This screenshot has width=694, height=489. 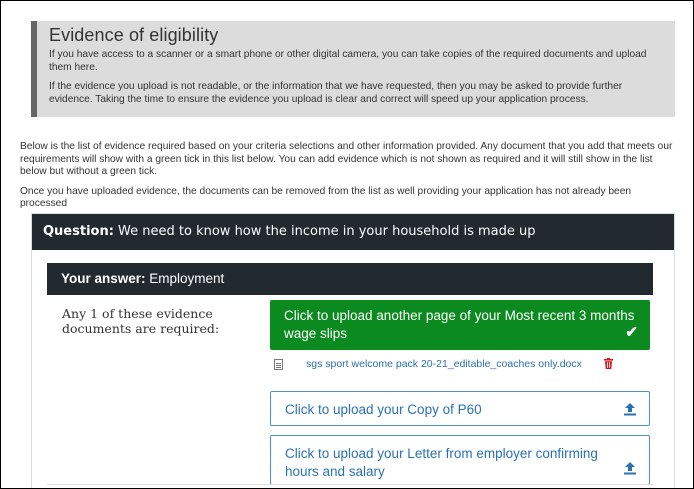 I want to click on answer-text: Employment, so click(x=185, y=278).